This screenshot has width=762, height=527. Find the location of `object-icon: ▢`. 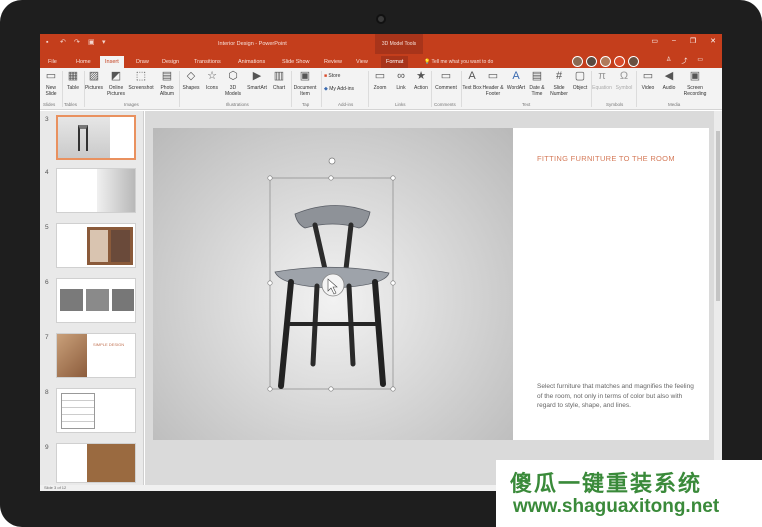

object-icon: ▢ is located at coordinates (580, 76).